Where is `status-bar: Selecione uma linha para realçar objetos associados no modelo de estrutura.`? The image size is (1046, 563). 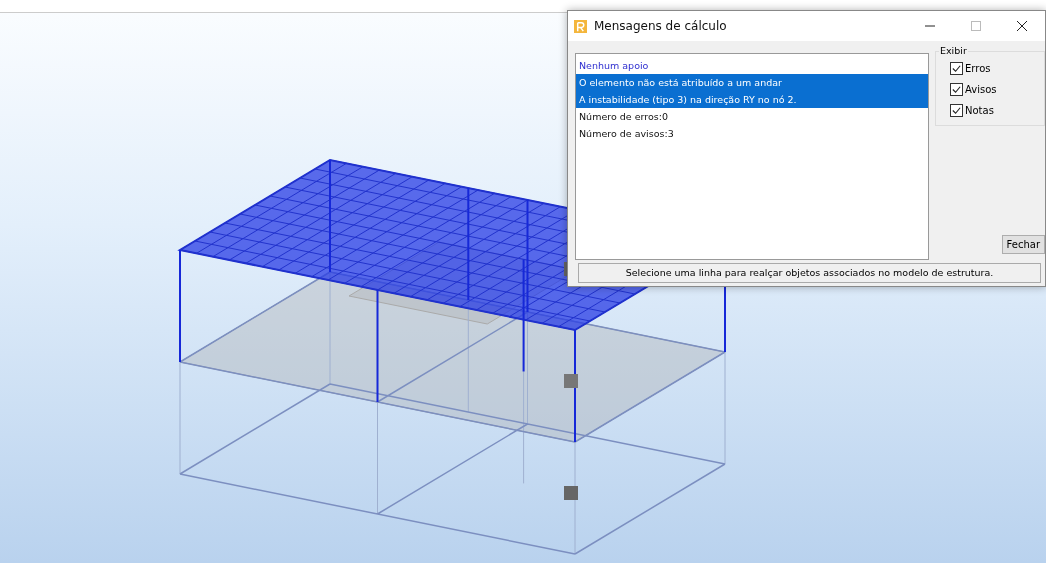
status-bar: Selecione uma linha para realçar objetos associados no modelo de estrutura. is located at coordinates (809, 273).